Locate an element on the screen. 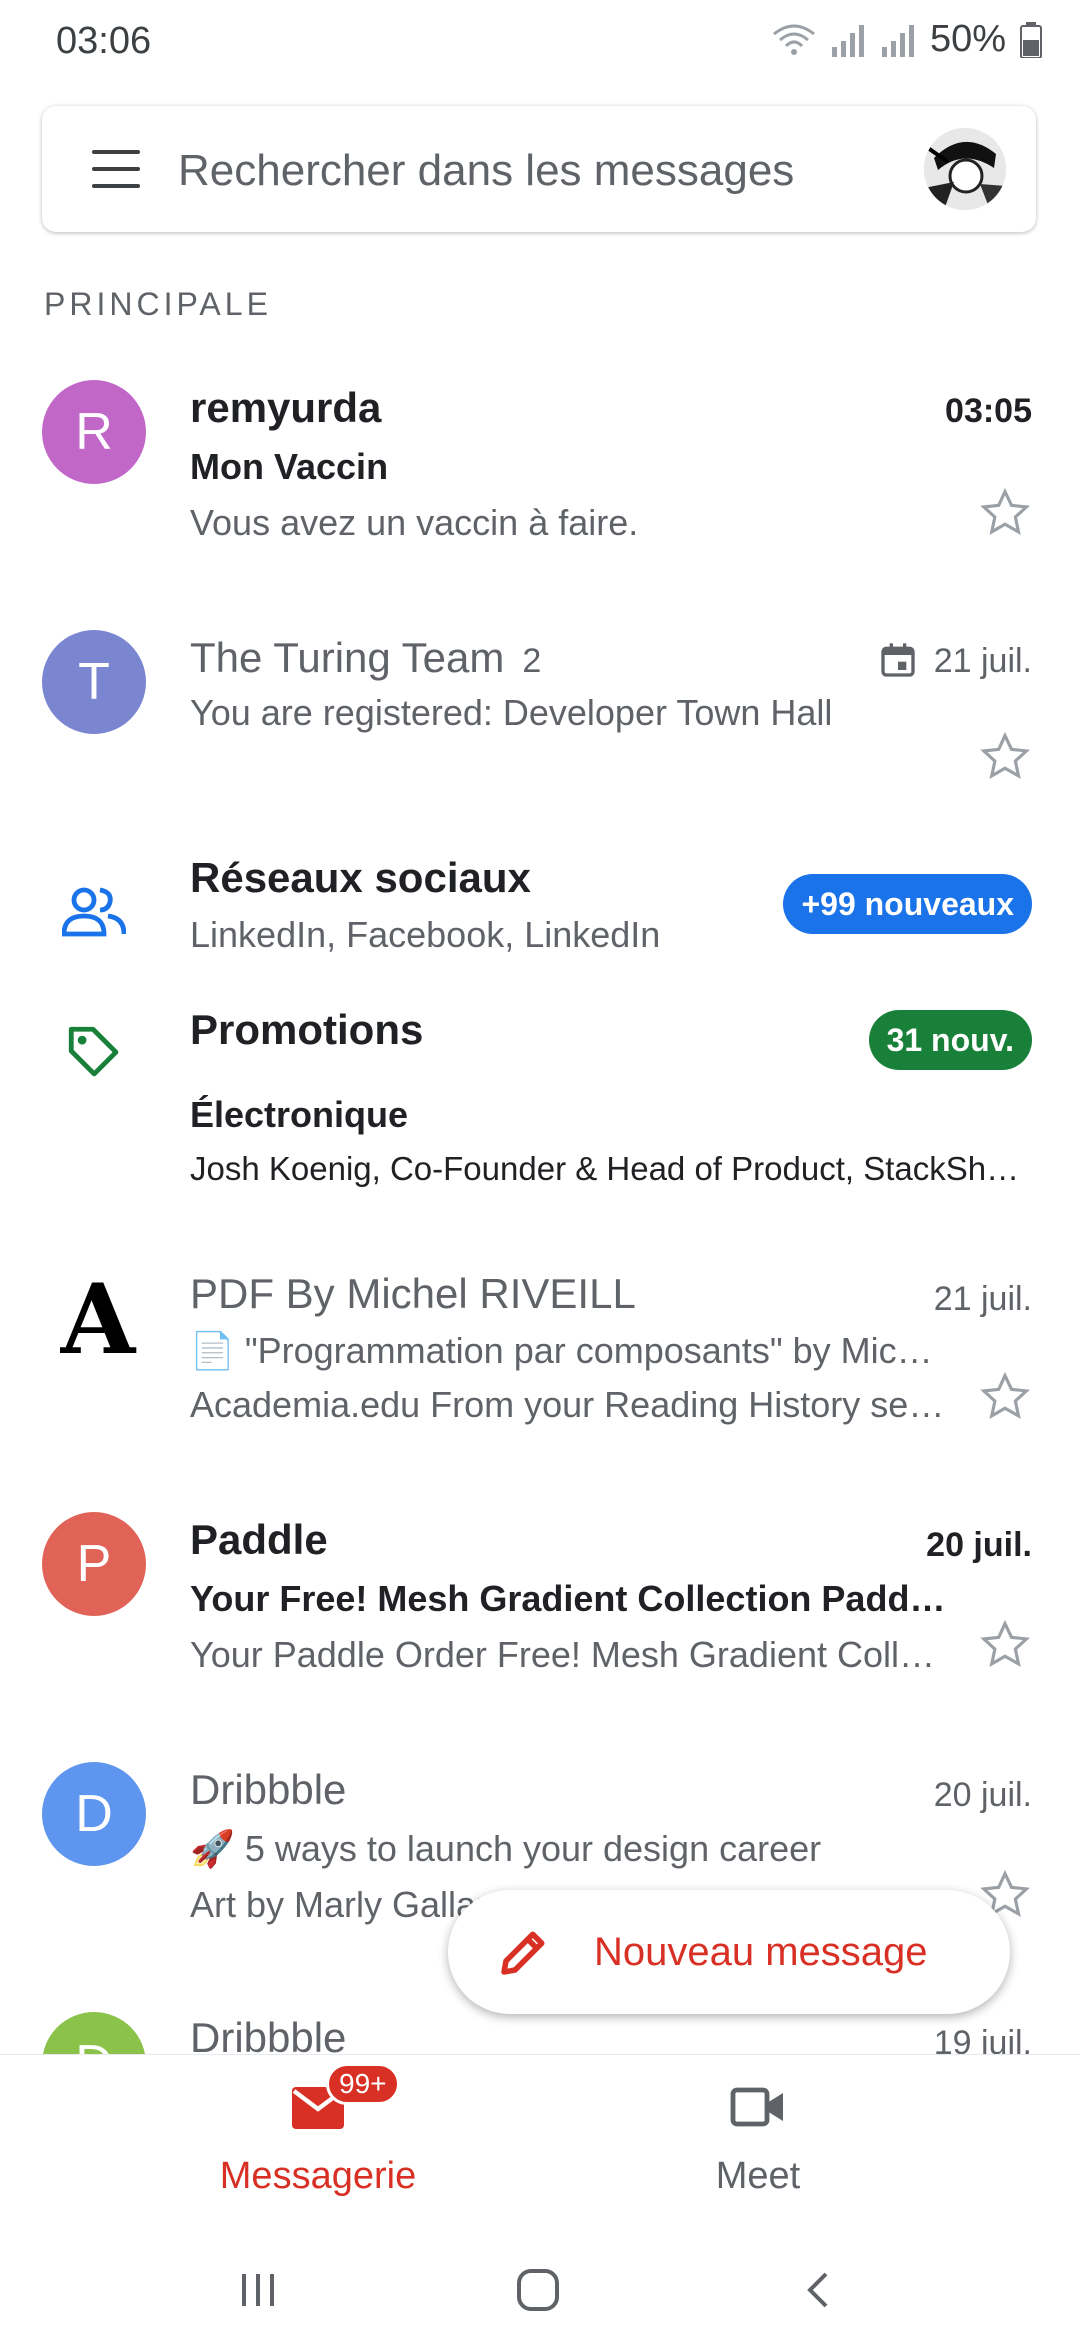  sender-avatar: R is located at coordinates (94, 432).